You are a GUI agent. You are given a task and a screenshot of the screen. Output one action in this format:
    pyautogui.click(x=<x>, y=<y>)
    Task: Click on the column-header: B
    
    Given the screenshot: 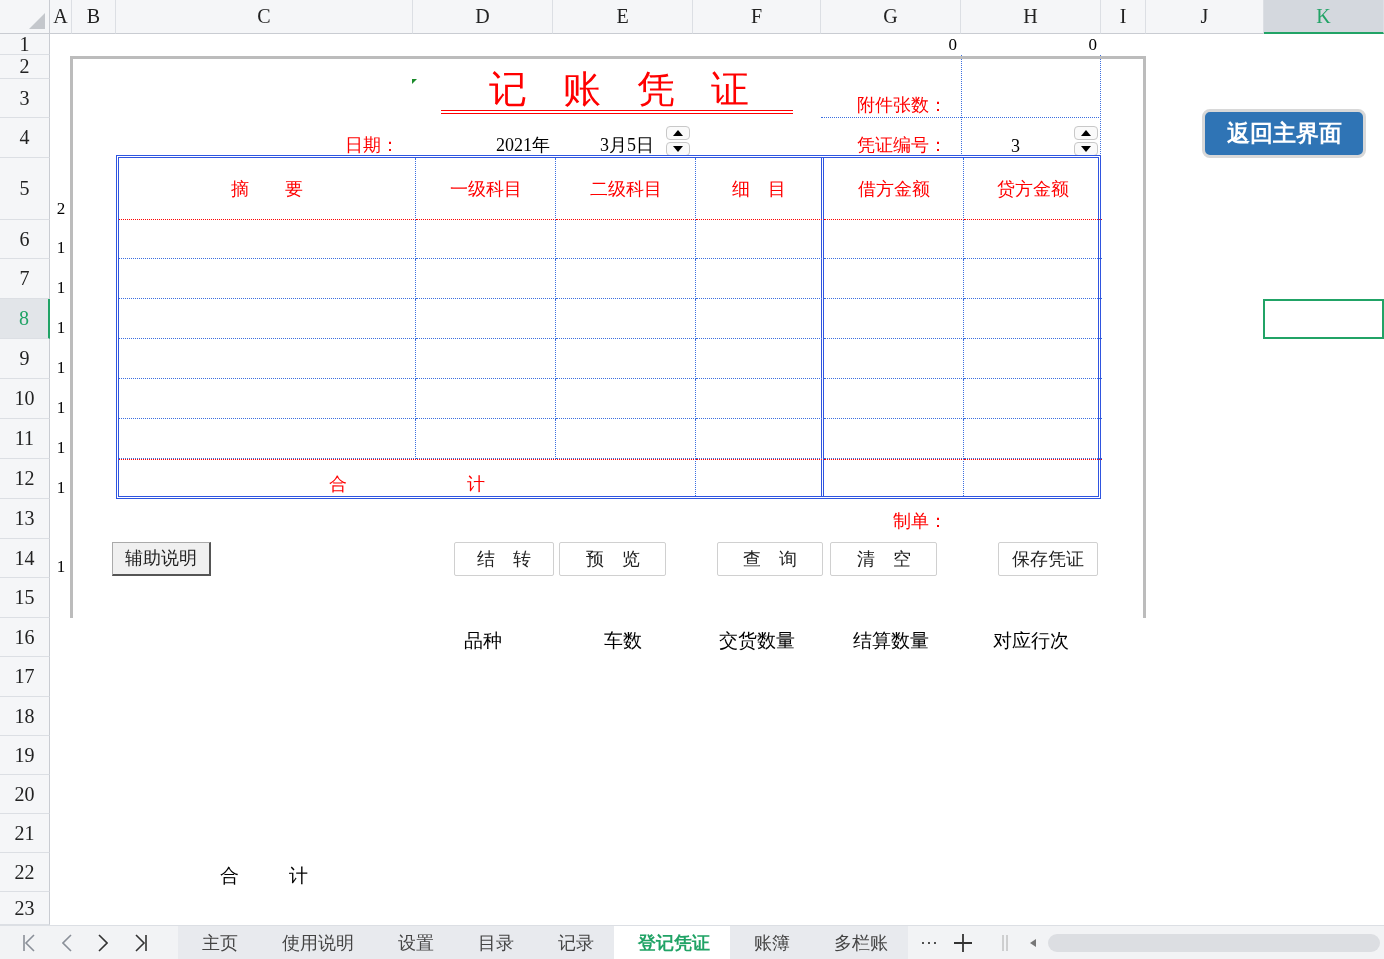 What is the action you would take?
    pyautogui.click(x=94, y=17)
    